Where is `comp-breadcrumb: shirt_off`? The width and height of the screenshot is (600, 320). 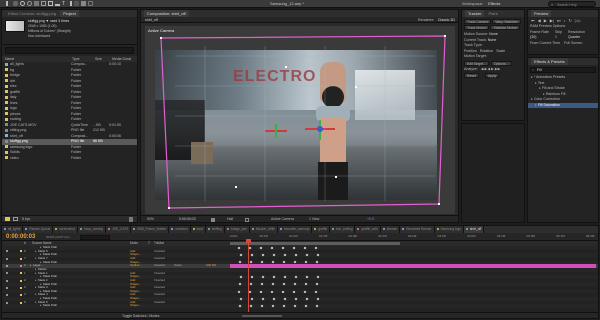 comp-breadcrumb: shirt_off is located at coordinates (151, 20).